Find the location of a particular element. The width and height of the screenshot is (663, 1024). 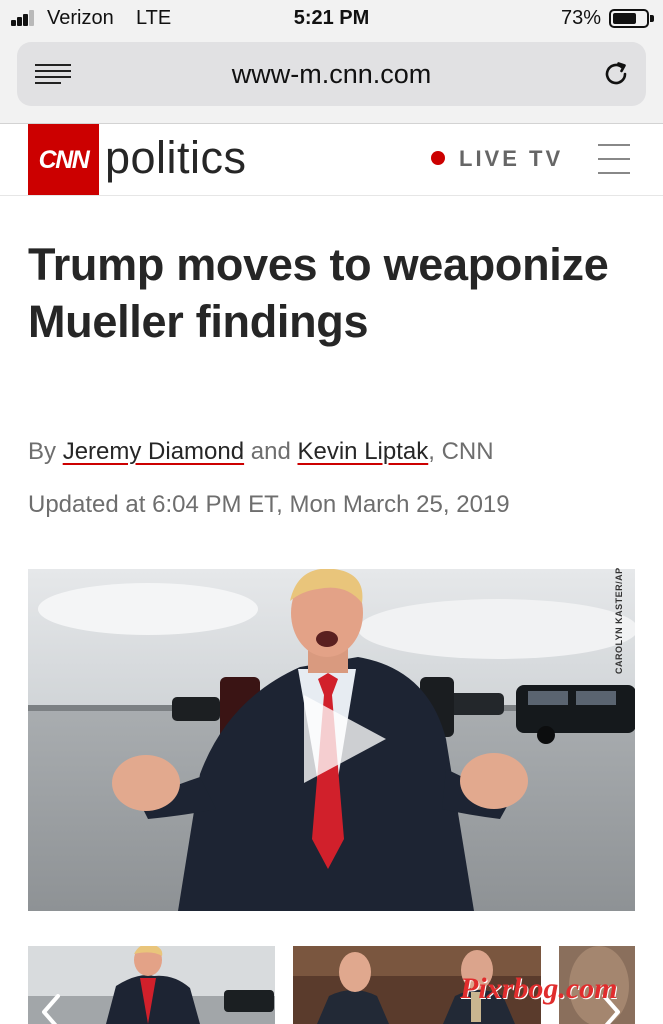

url-text: www-m.cnn.com is located at coordinates (331, 74).